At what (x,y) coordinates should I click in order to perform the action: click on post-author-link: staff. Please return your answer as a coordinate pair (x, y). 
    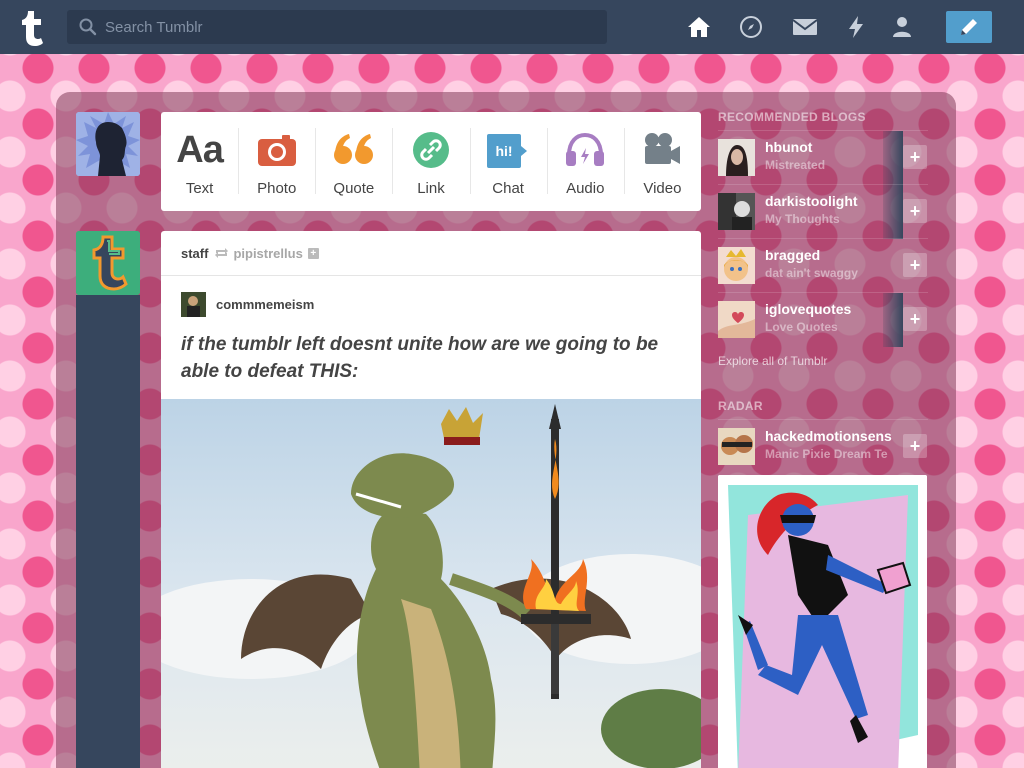
    Looking at the image, I should click on (194, 253).